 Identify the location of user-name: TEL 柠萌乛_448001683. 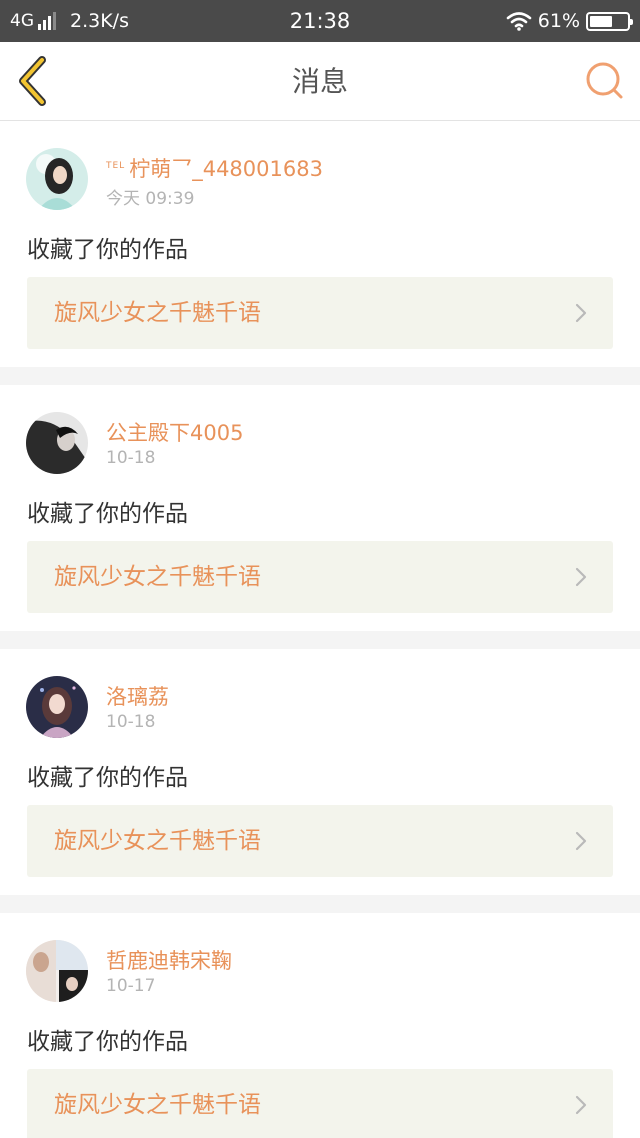
(214, 168).